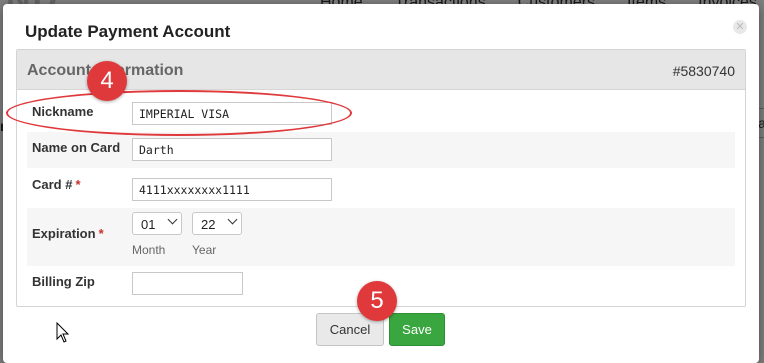 Image resolution: width=764 pixels, height=363 pixels. Describe the element at coordinates (217, 223) in the screenshot. I see `expiration-year-select: 22` at that location.